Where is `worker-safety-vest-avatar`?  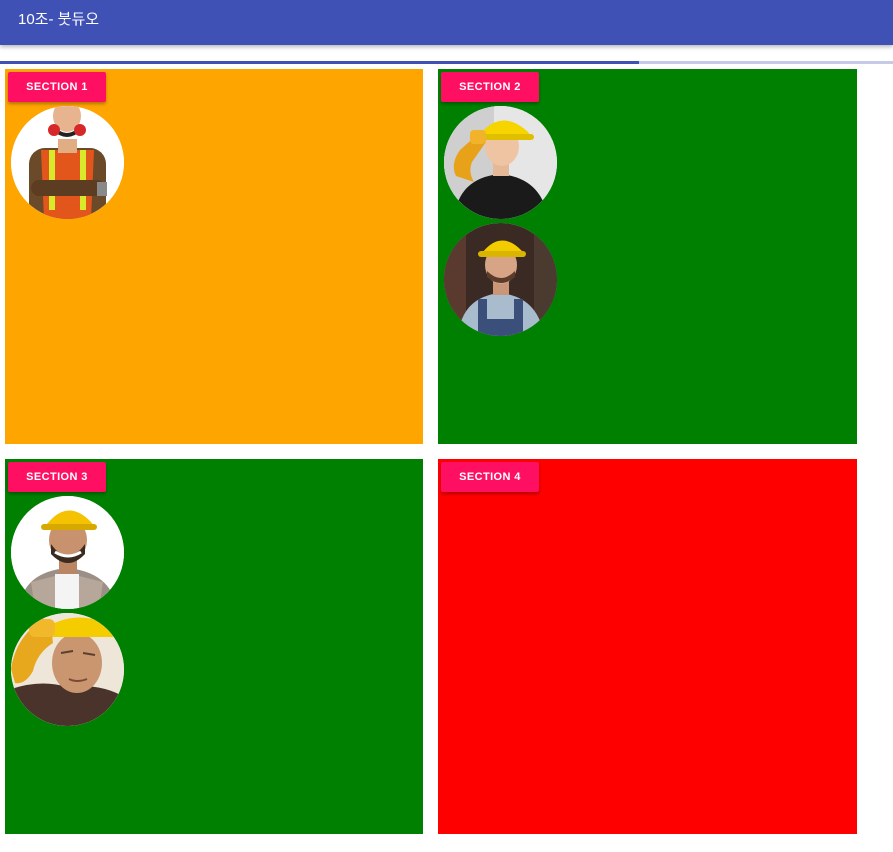
worker-safety-vest-avatar is located at coordinates (67, 162).